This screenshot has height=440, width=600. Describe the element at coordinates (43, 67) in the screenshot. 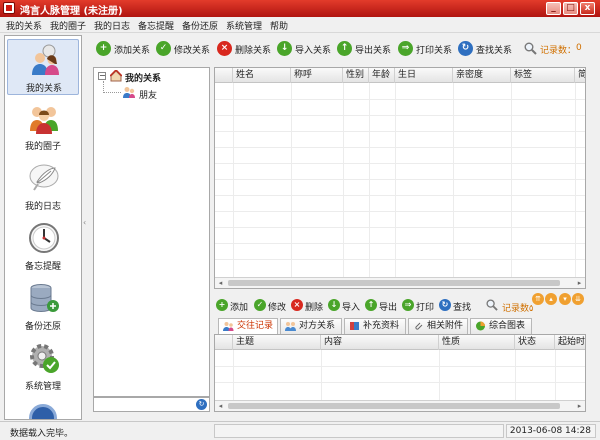

I see `sidebar-item-my-relations: 我的关系` at that location.